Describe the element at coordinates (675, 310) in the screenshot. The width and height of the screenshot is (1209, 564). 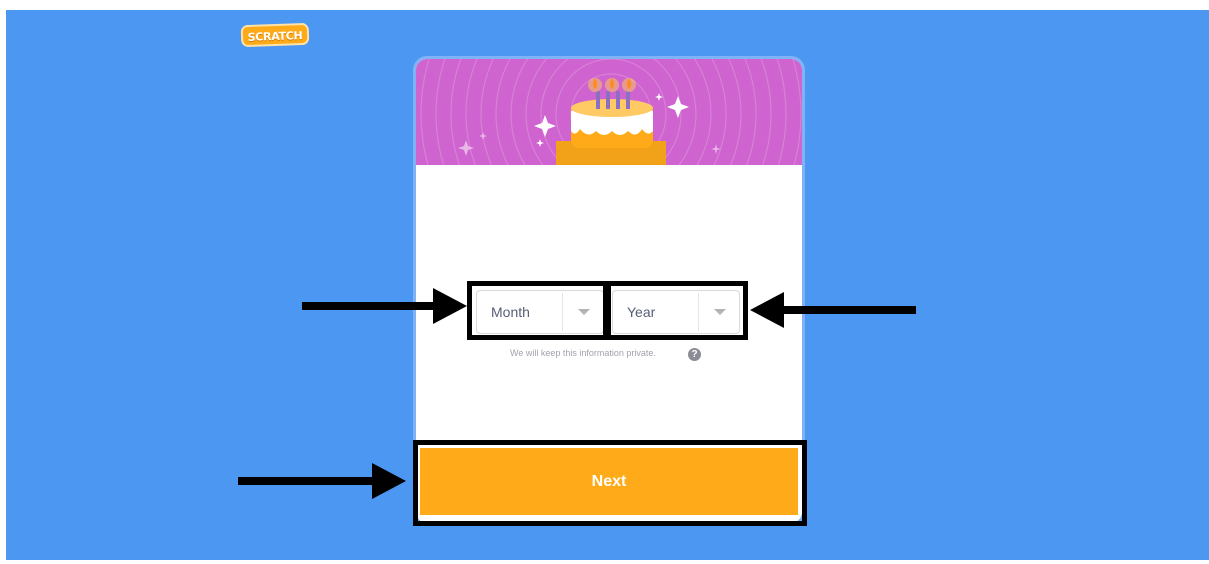
I see `year-callout-box` at that location.